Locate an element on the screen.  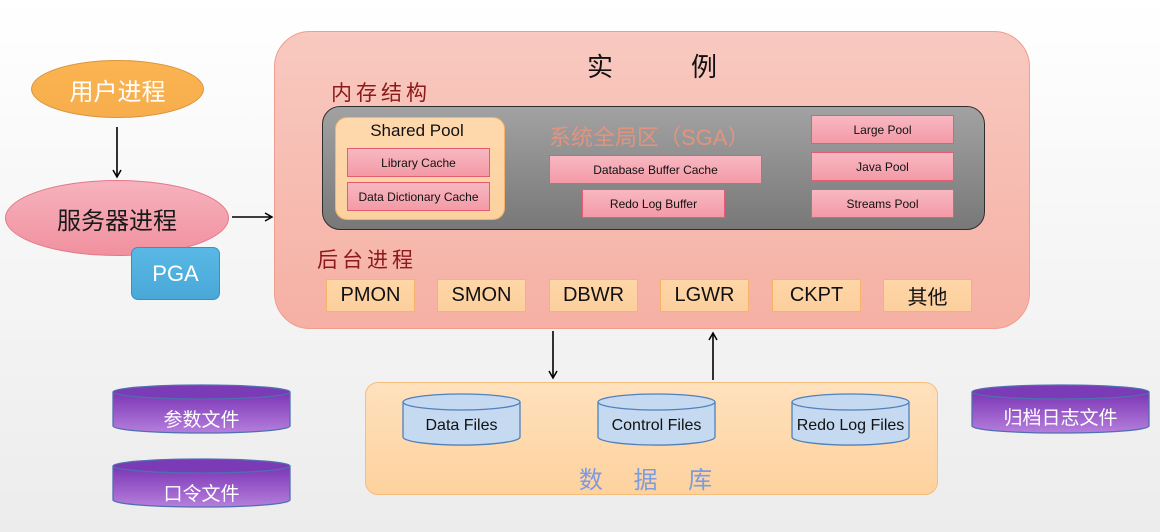
shared-pool-title: Shared Pool is located at coordinates (417, 130).